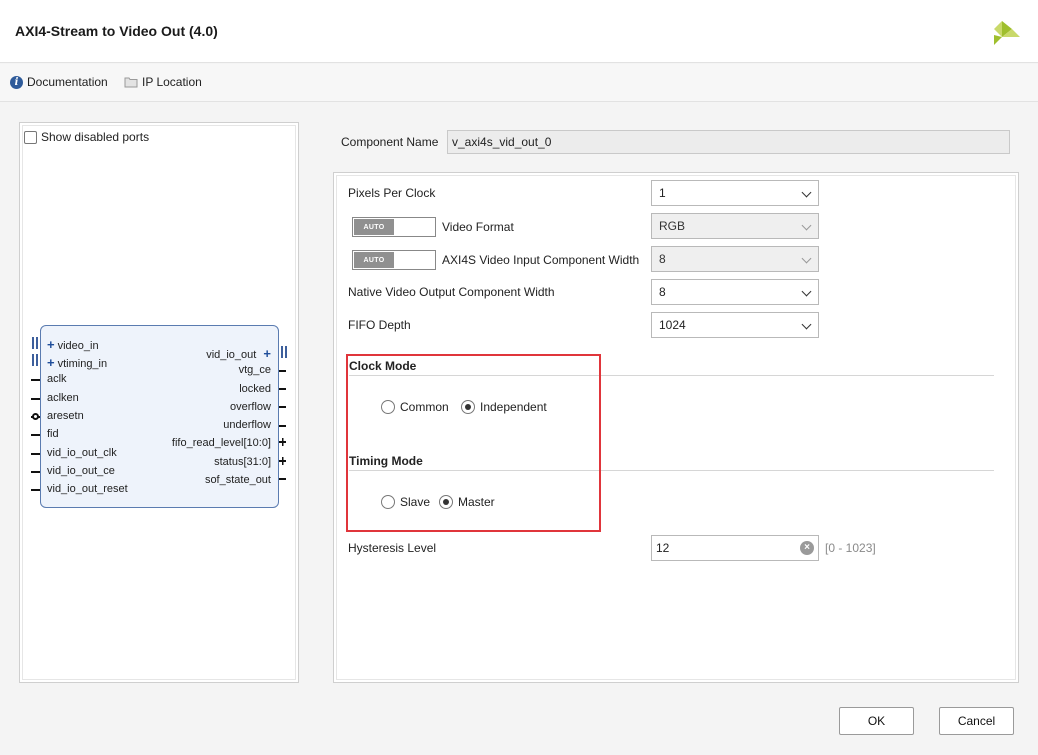 This screenshot has height=755, width=1038. What do you see at coordinates (392, 548) in the screenshot?
I see `hysteresis-label: Hysteresis Level` at bounding box center [392, 548].